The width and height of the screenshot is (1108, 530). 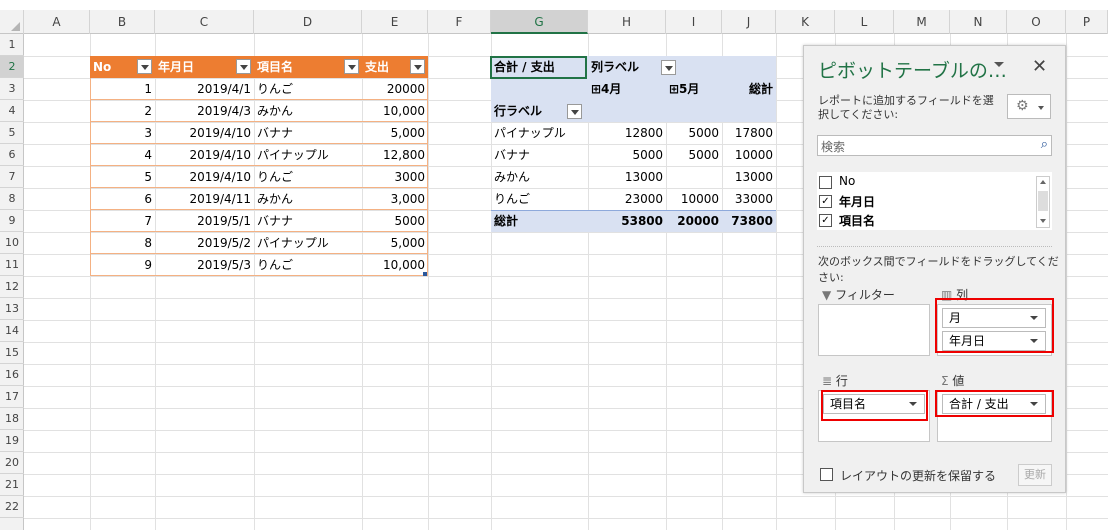 What do you see at coordinates (12, 177) in the screenshot?
I see `row-header-7: 7` at bounding box center [12, 177].